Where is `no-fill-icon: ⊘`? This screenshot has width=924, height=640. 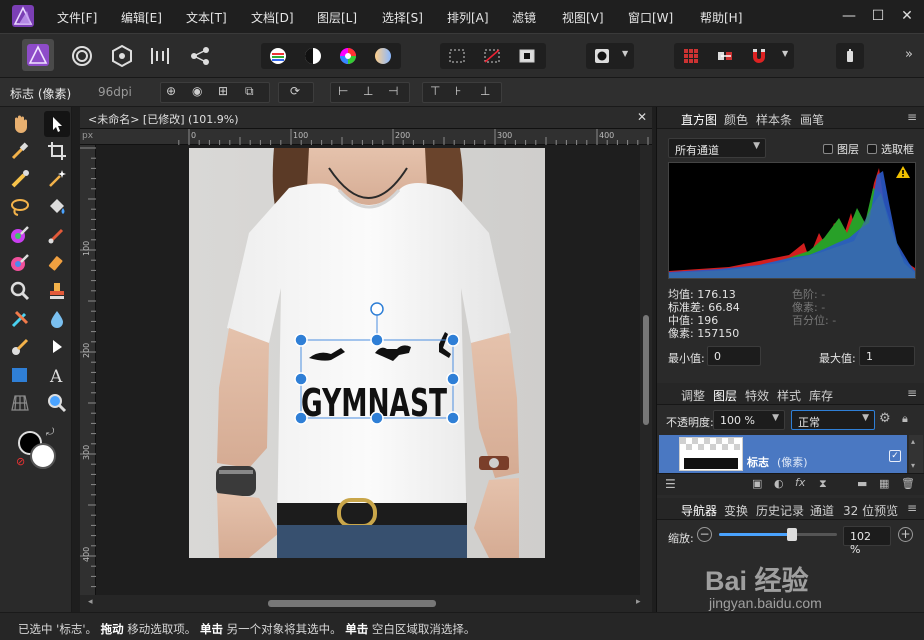 no-fill-icon: ⊘ is located at coordinates (20, 461).